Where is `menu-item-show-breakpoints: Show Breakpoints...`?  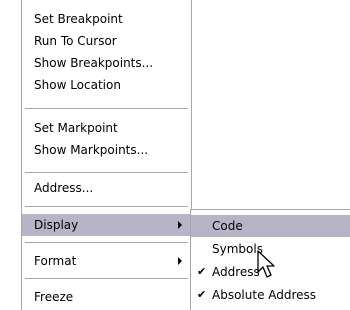
menu-item-show-breakpoints: Show Breakpoints... is located at coordinates (106, 63).